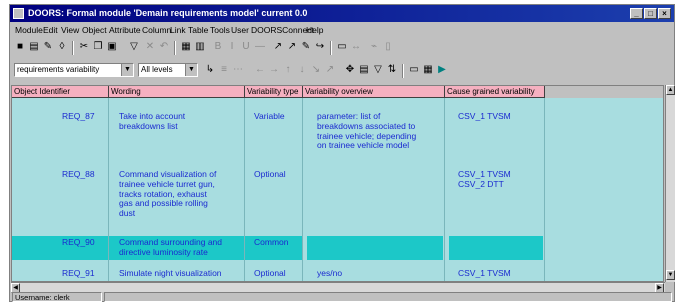  I want to click on close-button: ×, so click(664, 13).